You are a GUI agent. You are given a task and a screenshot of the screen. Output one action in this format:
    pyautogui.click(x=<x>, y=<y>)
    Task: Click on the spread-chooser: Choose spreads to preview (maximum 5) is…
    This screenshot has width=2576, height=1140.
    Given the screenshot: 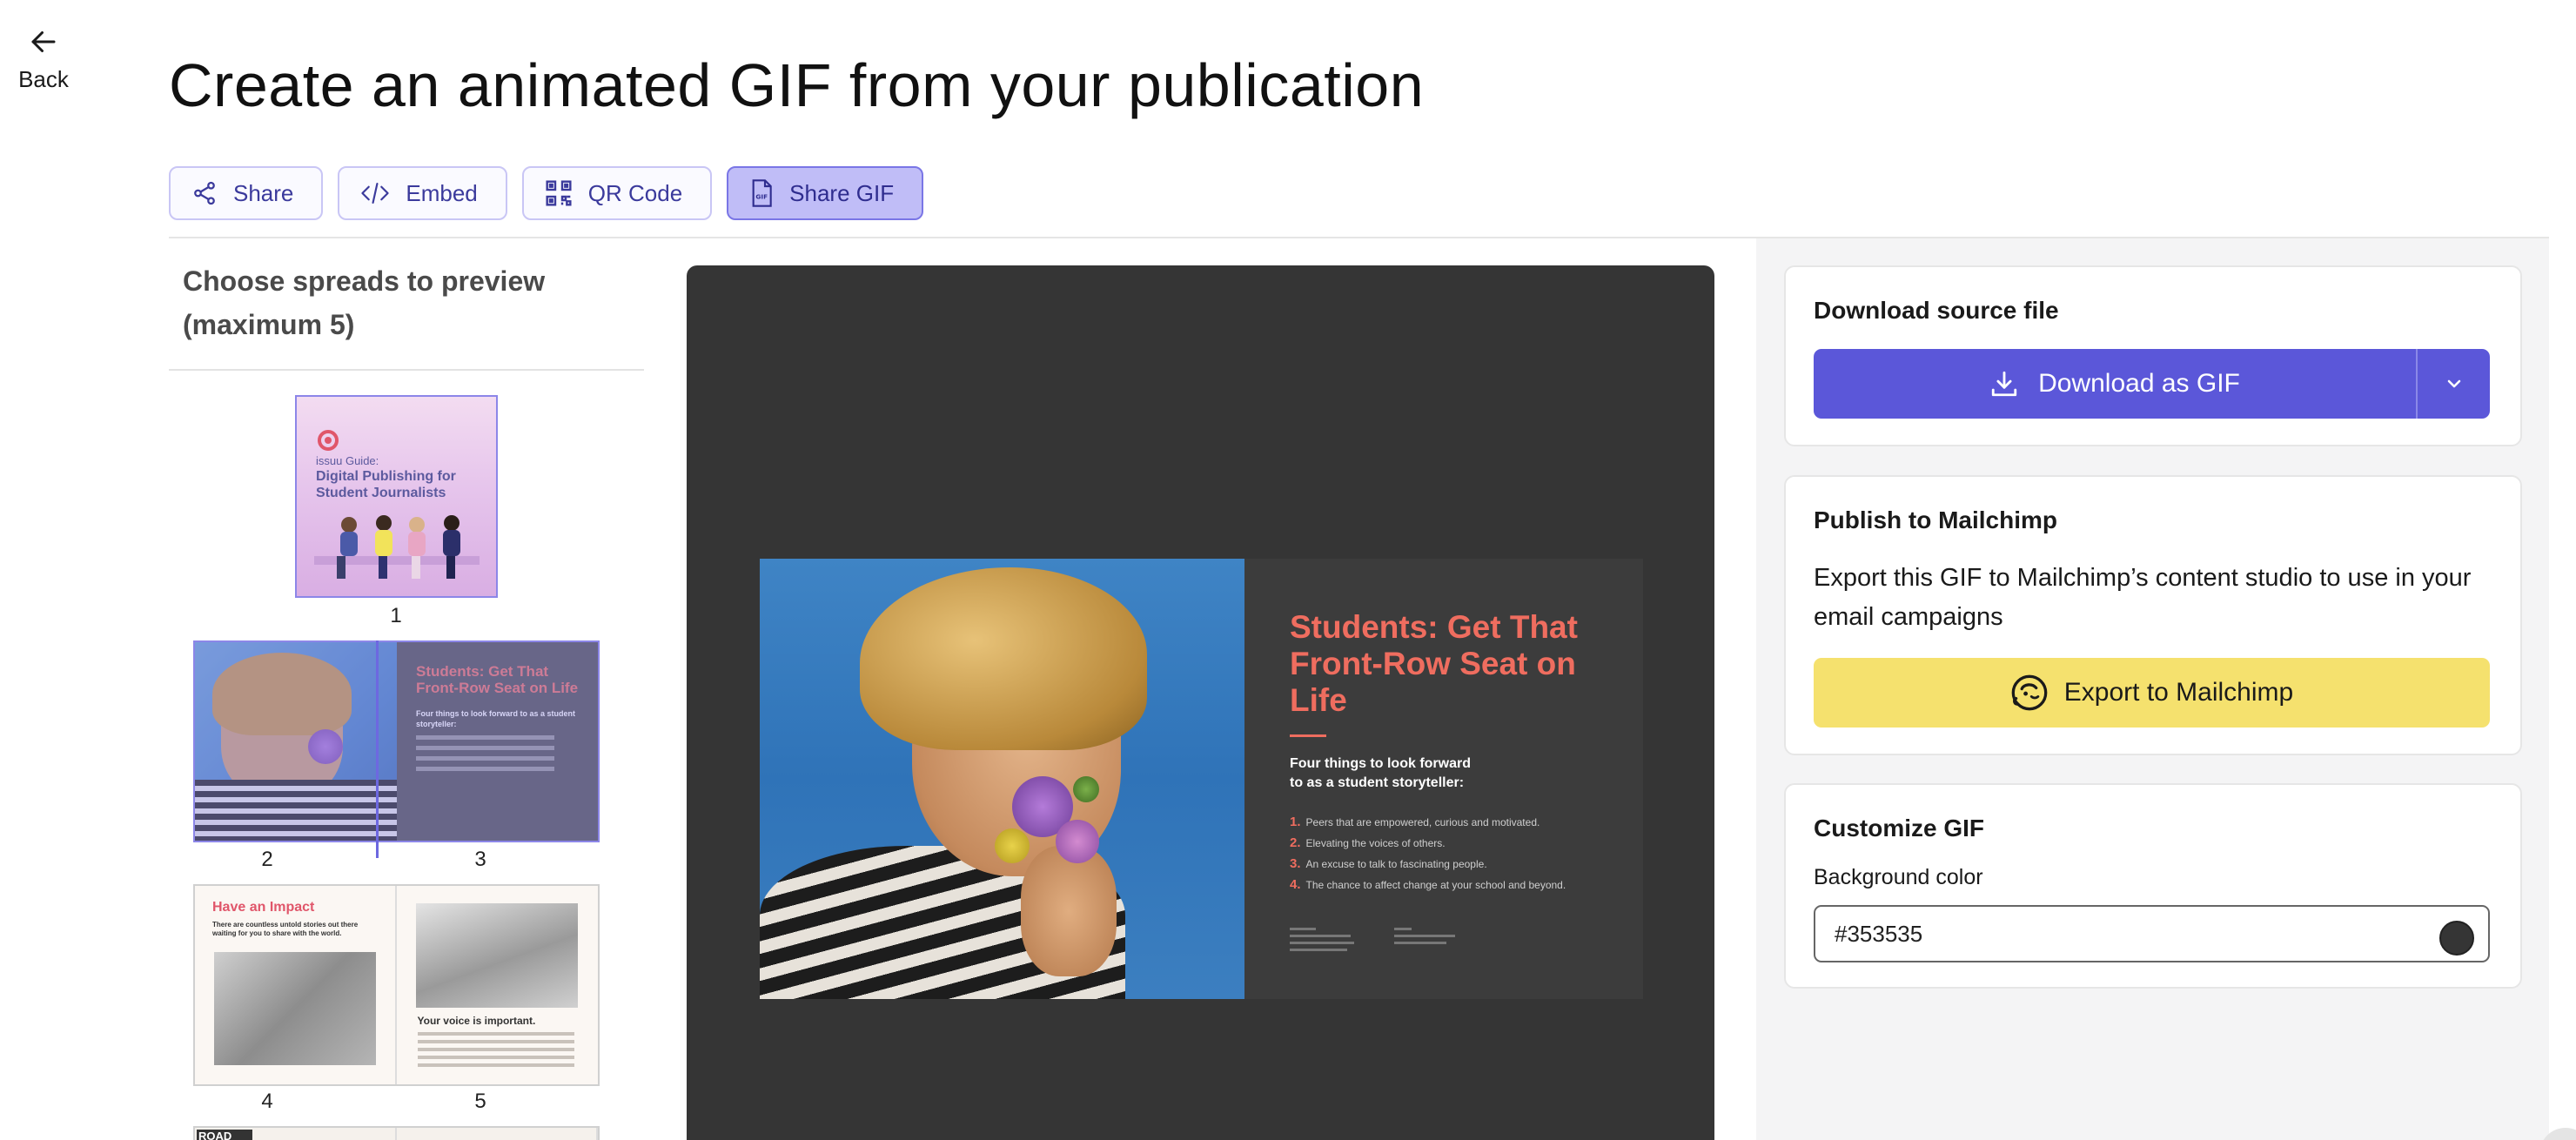 What is the action you would take?
    pyautogui.click(x=407, y=689)
    